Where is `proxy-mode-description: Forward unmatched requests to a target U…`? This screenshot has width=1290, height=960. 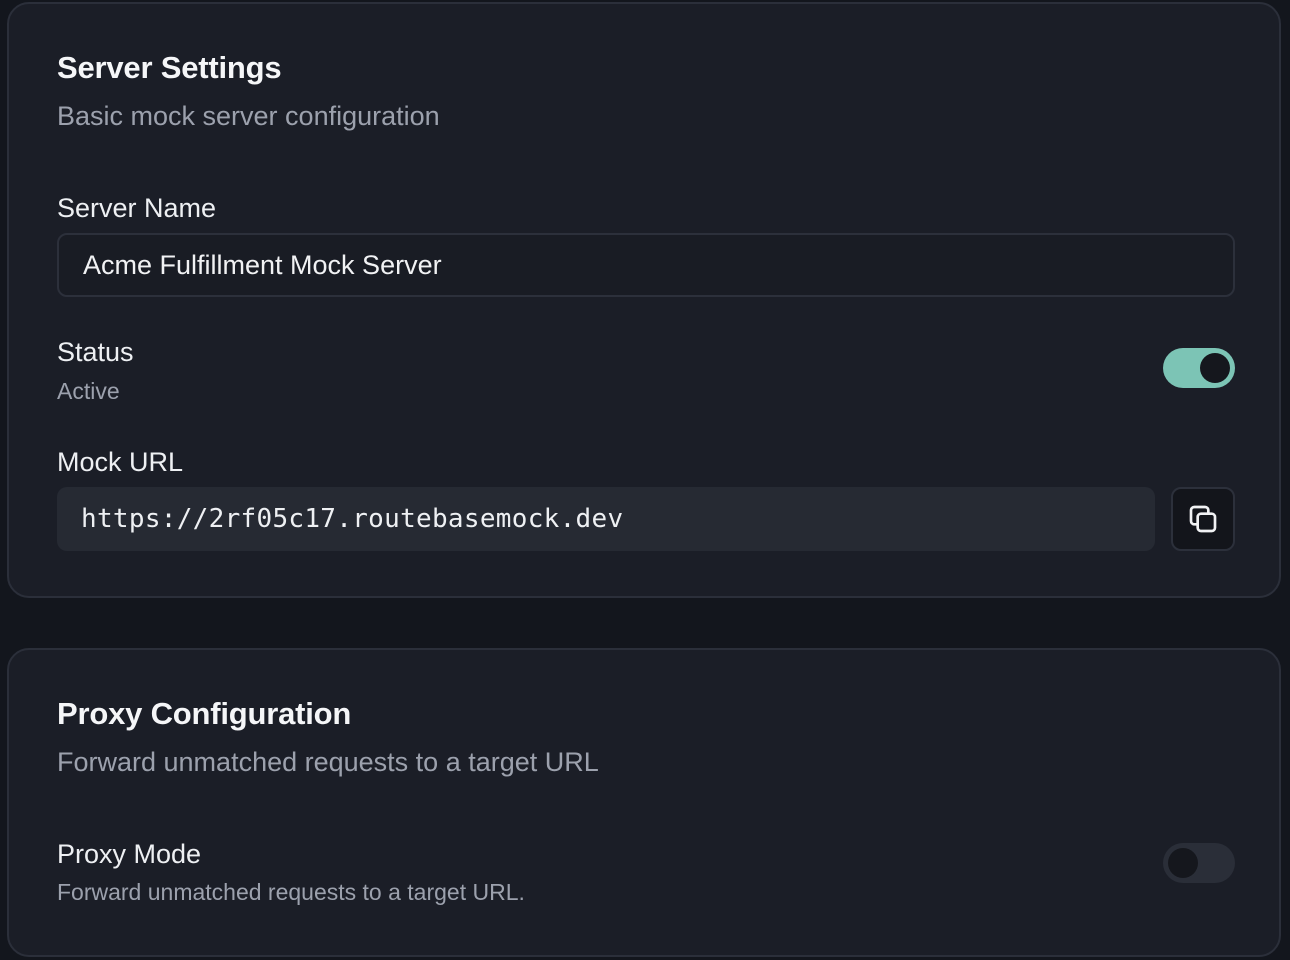
proxy-mode-description: Forward unmatched requests to a target U… is located at coordinates (291, 892).